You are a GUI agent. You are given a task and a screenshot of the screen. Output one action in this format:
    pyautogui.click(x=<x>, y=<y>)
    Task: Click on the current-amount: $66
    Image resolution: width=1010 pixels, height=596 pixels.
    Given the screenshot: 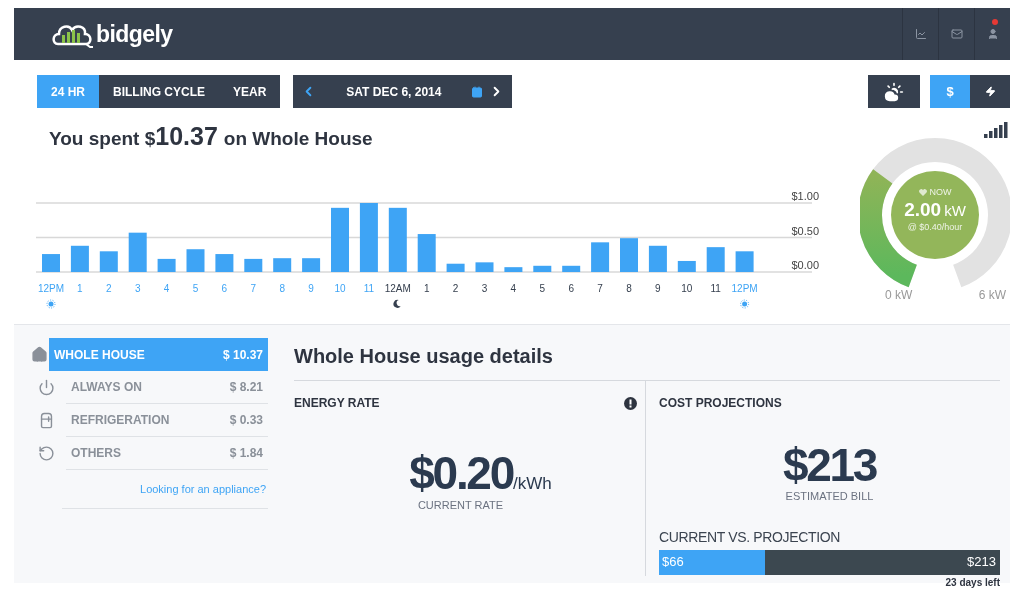 What is the action you would take?
    pyautogui.click(x=673, y=562)
    